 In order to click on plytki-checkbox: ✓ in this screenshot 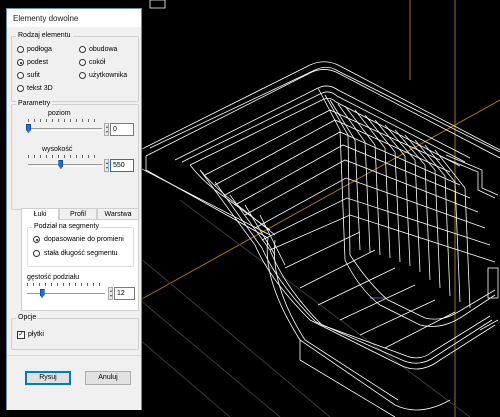, I will do `click(21, 335)`.